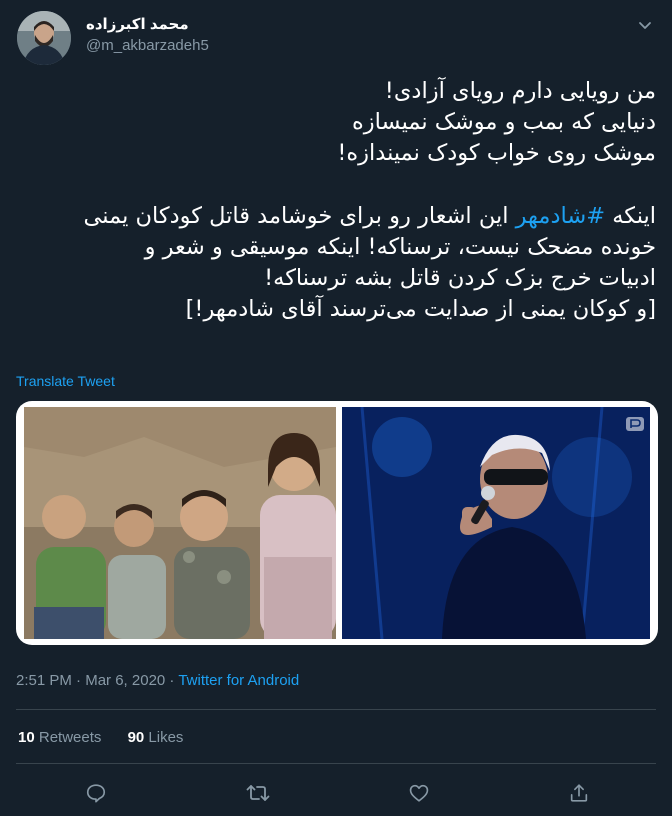  What do you see at coordinates (180, 523) in the screenshot?
I see `photo-children` at bounding box center [180, 523].